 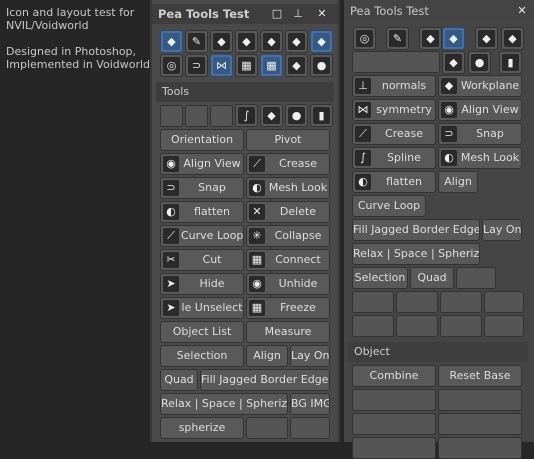 I want to click on tool-tile-grid: ▦, so click(x=246, y=65).